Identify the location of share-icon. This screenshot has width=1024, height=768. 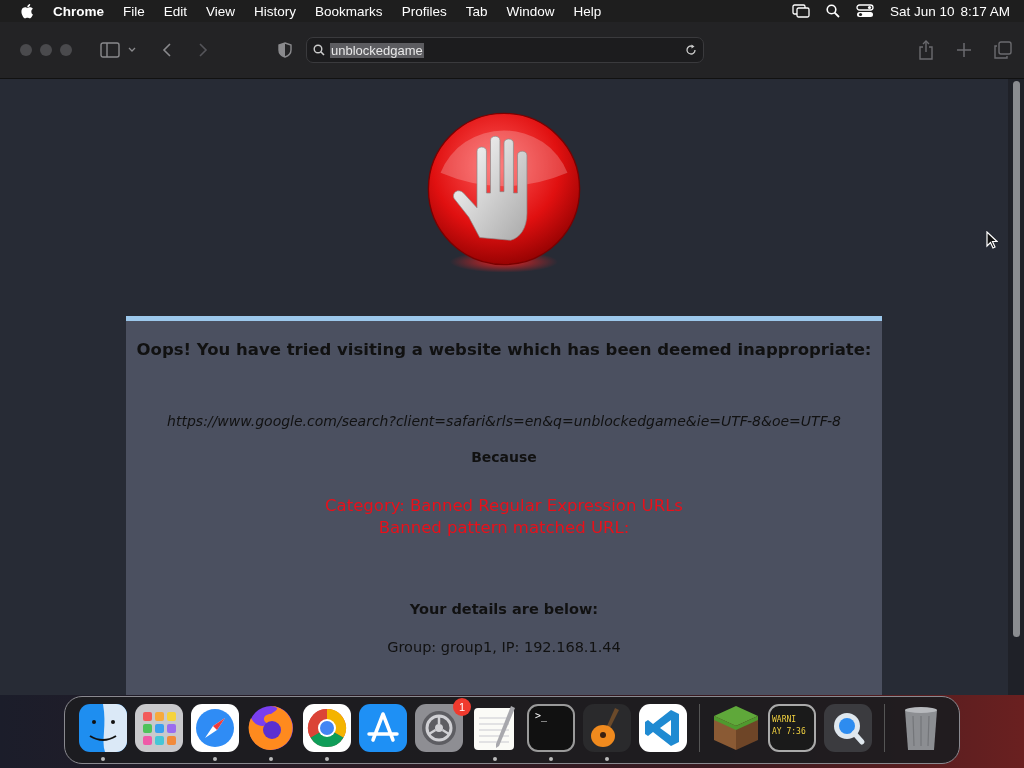
(926, 50).